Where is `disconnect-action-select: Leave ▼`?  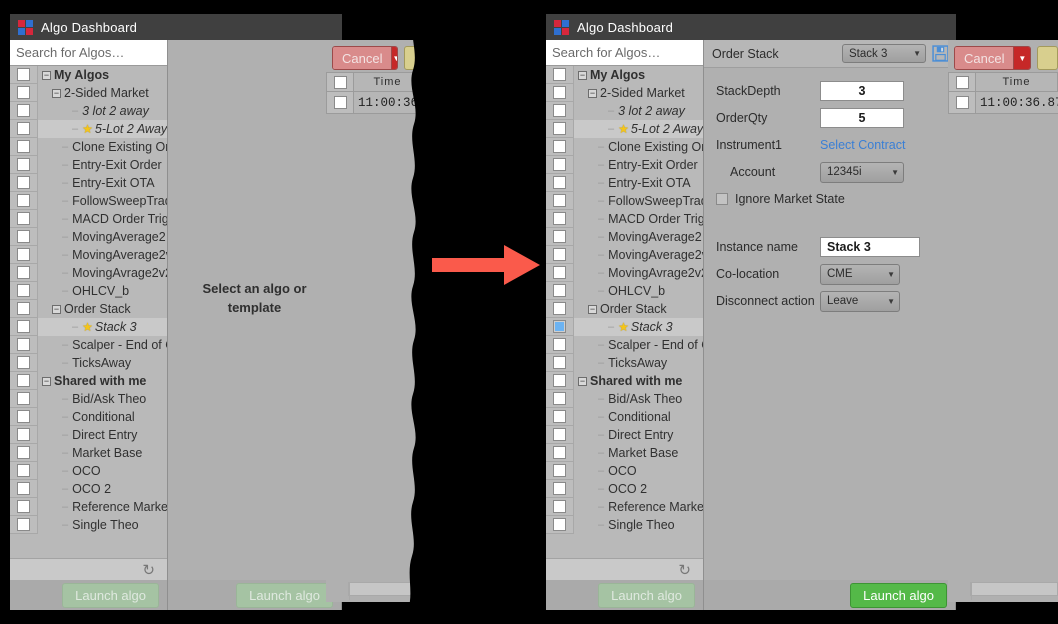
disconnect-action-select: Leave ▼ is located at coordinates (860, 301).